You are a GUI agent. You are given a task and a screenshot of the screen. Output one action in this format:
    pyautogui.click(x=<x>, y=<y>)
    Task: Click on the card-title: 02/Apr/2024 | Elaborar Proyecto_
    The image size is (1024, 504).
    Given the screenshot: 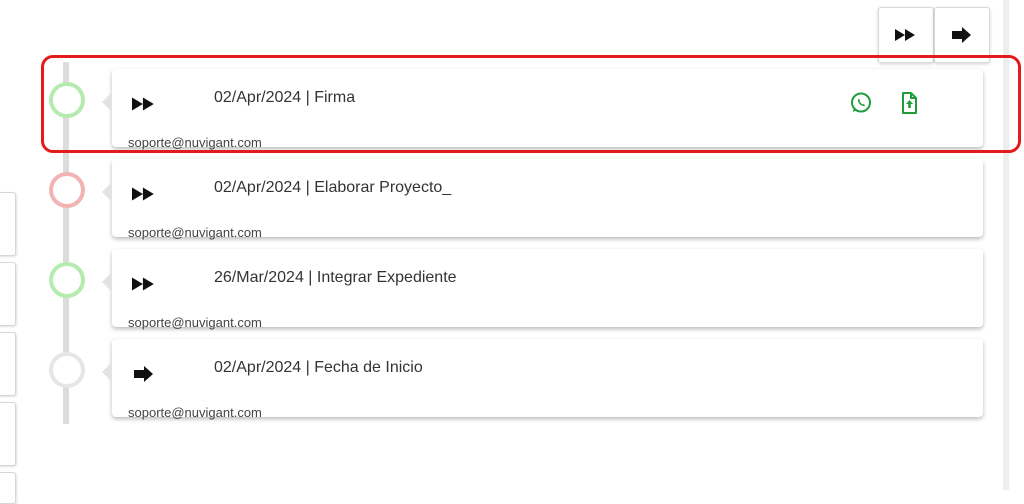 What is the action you would take?
    pyautogui.click(x=333, y=187)
    